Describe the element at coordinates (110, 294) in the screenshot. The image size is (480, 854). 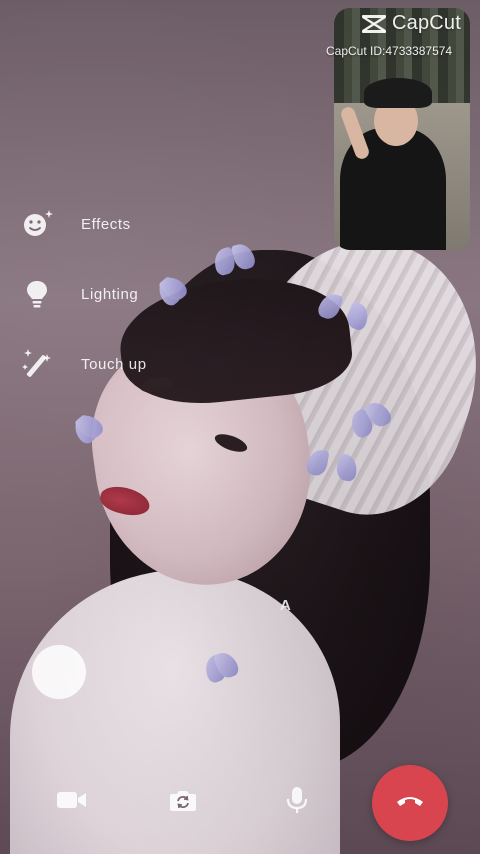
I see `menu-label-lighting: Lighting` at that location.